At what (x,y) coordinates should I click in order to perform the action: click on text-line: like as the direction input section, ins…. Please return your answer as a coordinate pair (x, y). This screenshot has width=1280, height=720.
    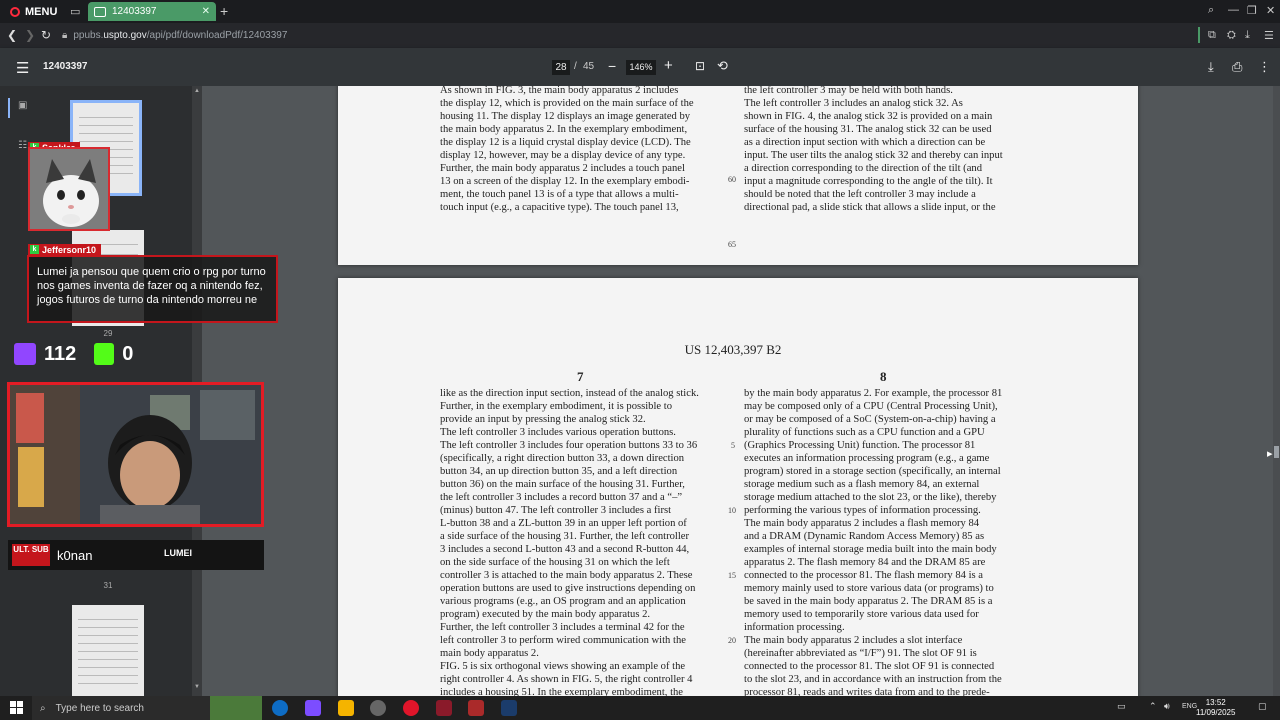
    Looking at the image, I should click on (569, 393).